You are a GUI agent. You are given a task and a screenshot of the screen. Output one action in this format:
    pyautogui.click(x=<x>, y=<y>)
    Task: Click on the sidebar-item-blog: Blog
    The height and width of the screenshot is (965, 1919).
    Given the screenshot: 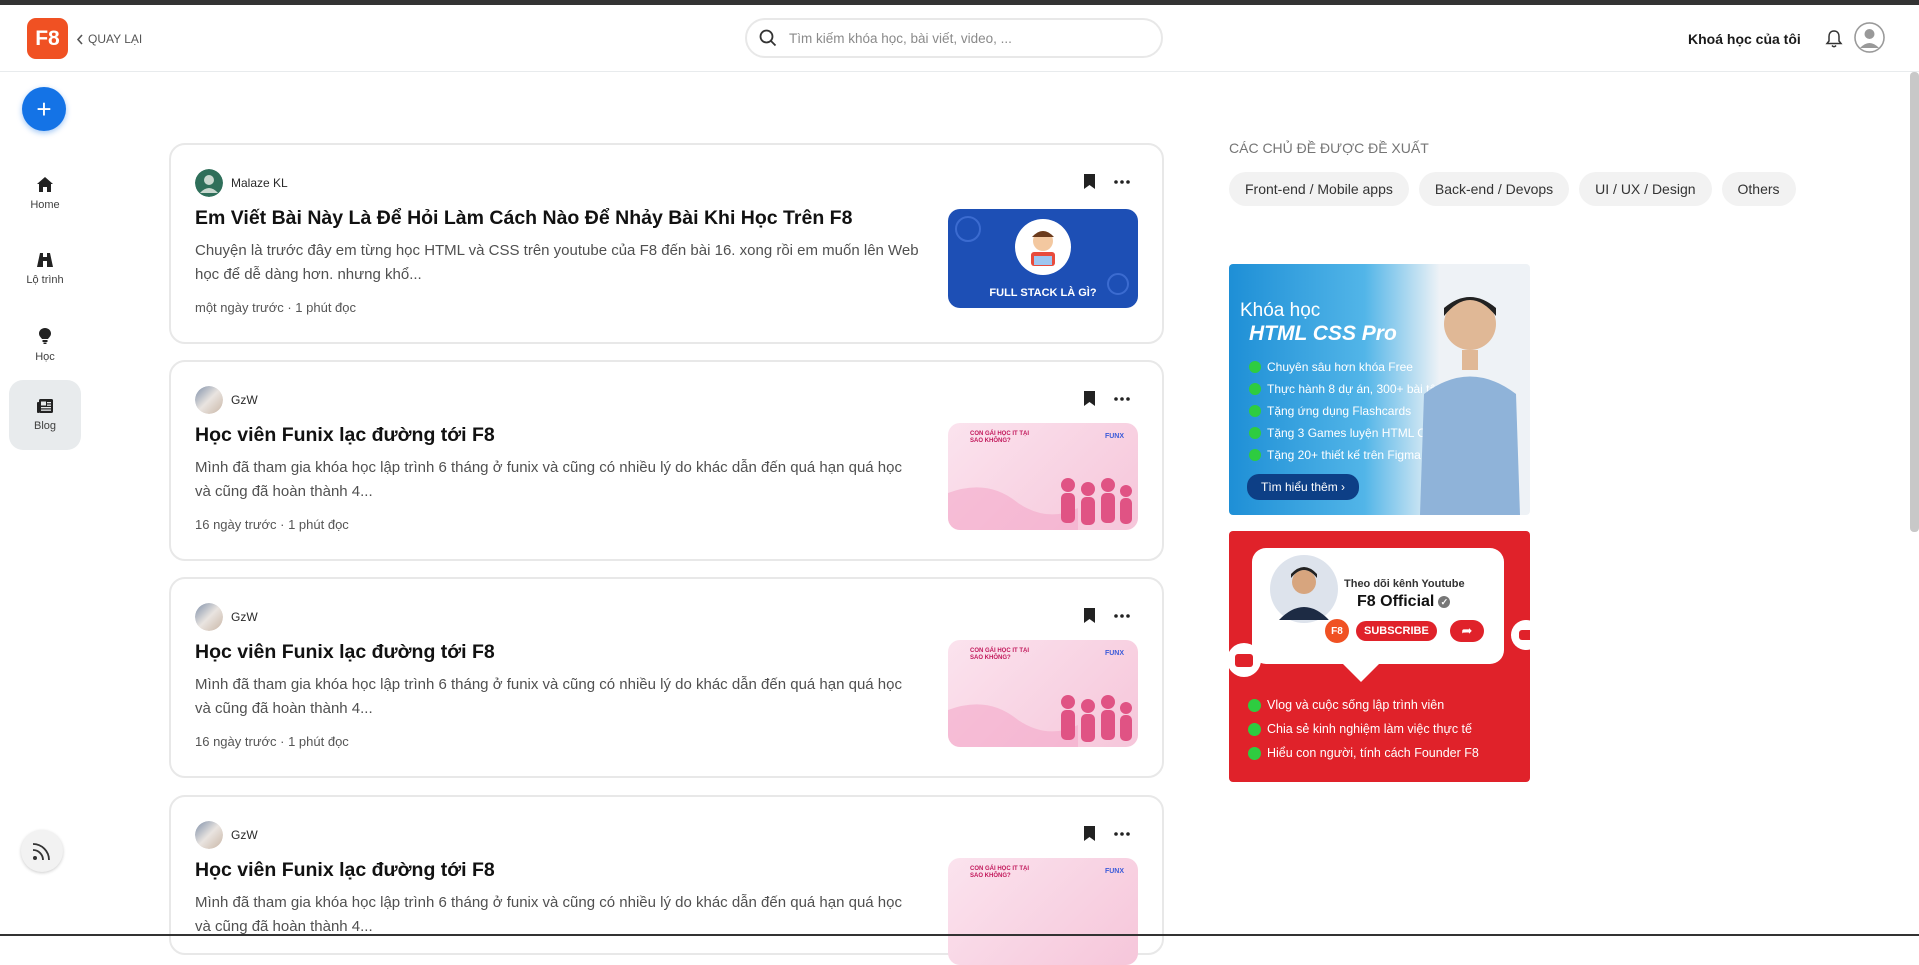 What is the action you would take?
    pyautogui.click(x=45, y=415)
    